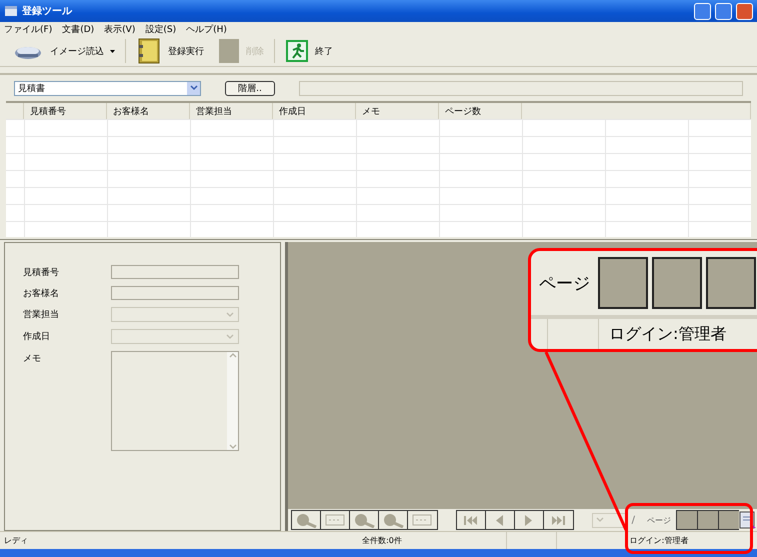 This screenshot has height=557, width=757. Describe the element at coordinates (558, 520) in the screenshot. I see `last-page-icon` at that location.